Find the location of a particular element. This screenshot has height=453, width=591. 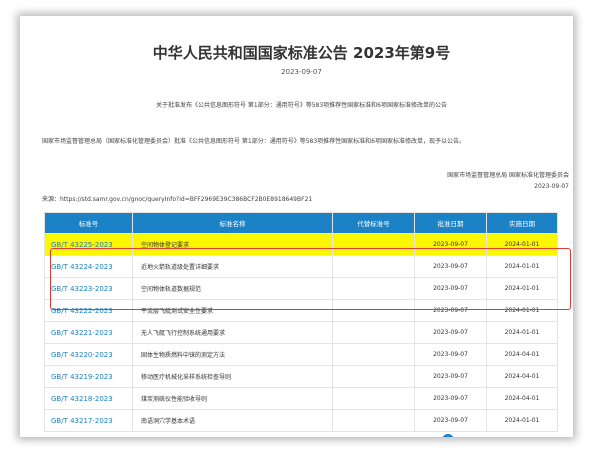

col-header-replace: 代替标准号 is located at coordinates (373, 223).